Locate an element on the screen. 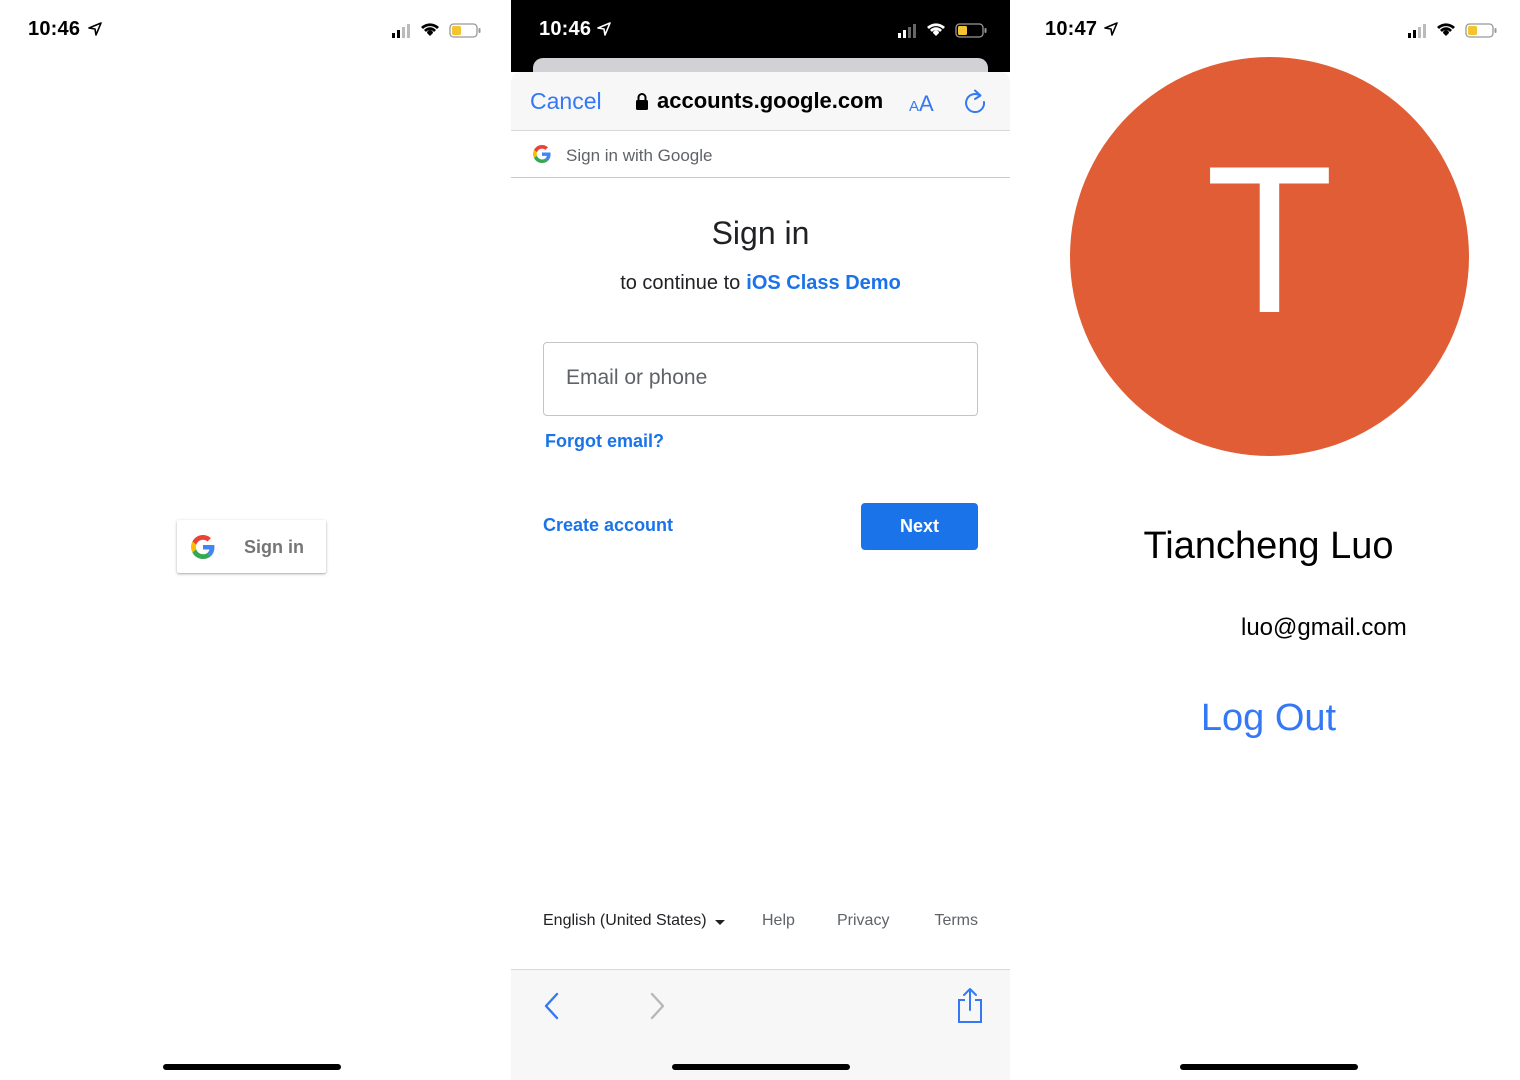  lock-icon is located at coordinates (642, 101).